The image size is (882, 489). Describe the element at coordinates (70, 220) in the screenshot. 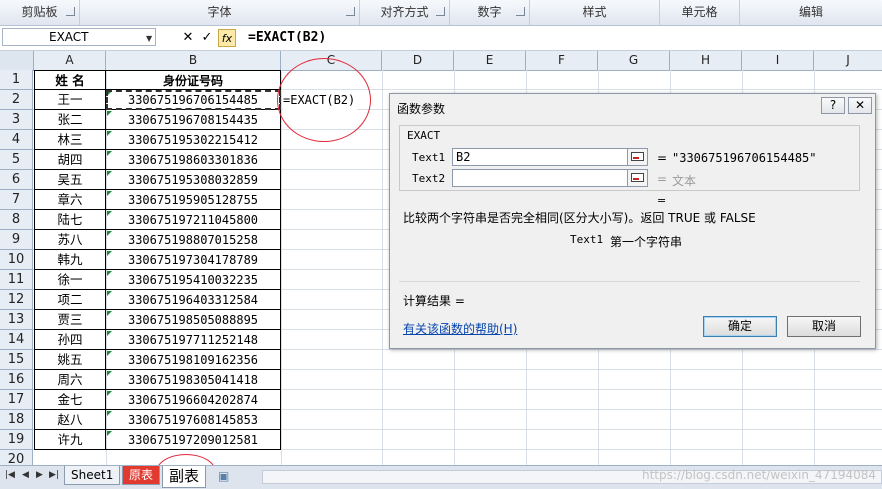

I see `name-cell: 陆七` at that location.